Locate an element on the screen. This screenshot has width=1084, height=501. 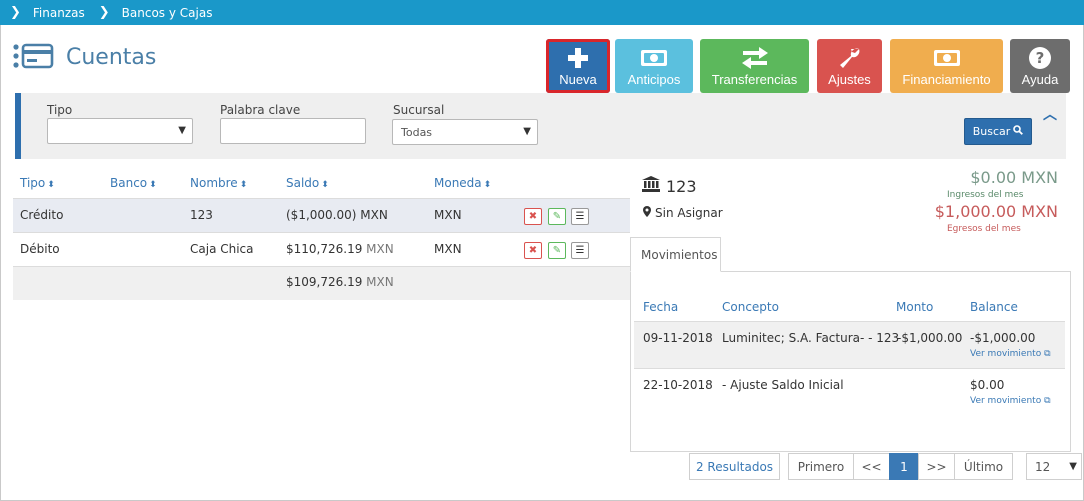
total-saldo: $109,726.19 MXN is located at coordinates (340, 282).